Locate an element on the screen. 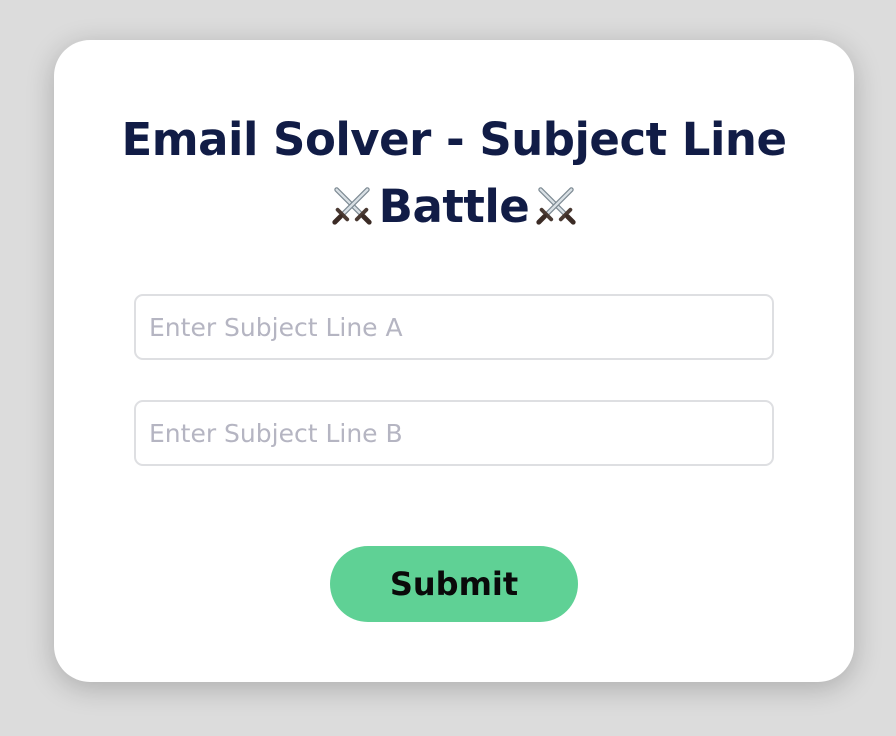  subject-line-a-input is located at coordinates (454, 327).